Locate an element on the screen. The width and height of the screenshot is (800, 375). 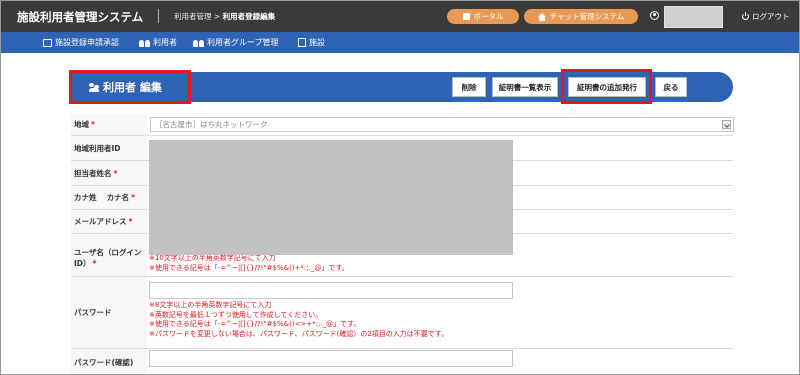
field-label: 担当者姓名 * is located at coordinates (109, 173).